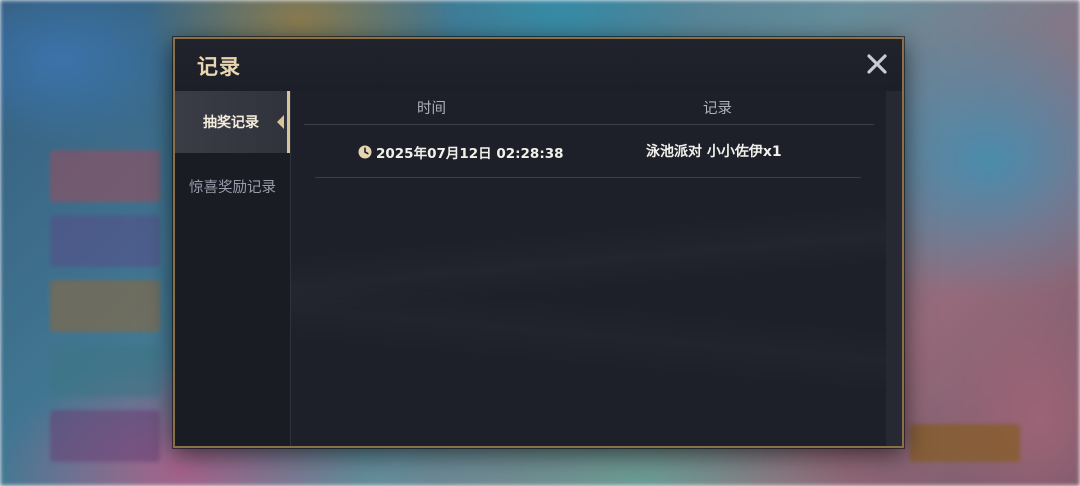 This screenshot has width=1080, height=486. I want to click on time-cell: 2025年07月12日 02:28:38, so click(461, 152).